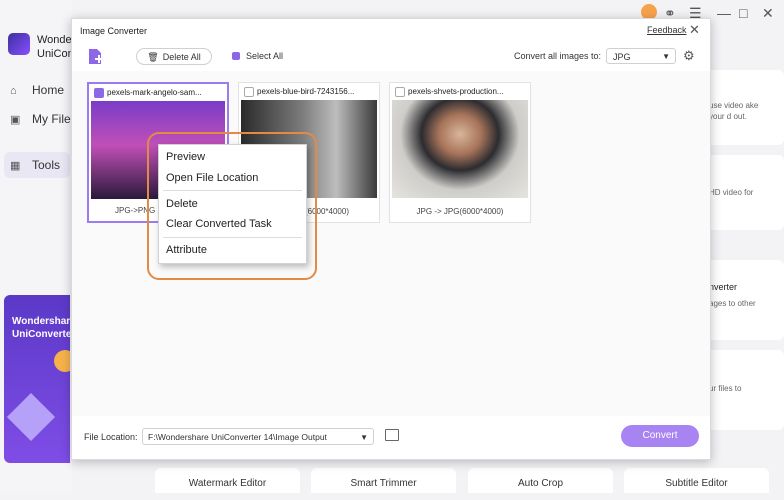 The height and width of the screenshot is (500, 784). What do you see at coordinates (111, 437) in the screenshot?
I see `file-location-label: File Location:` at bounding box center [111, 437].